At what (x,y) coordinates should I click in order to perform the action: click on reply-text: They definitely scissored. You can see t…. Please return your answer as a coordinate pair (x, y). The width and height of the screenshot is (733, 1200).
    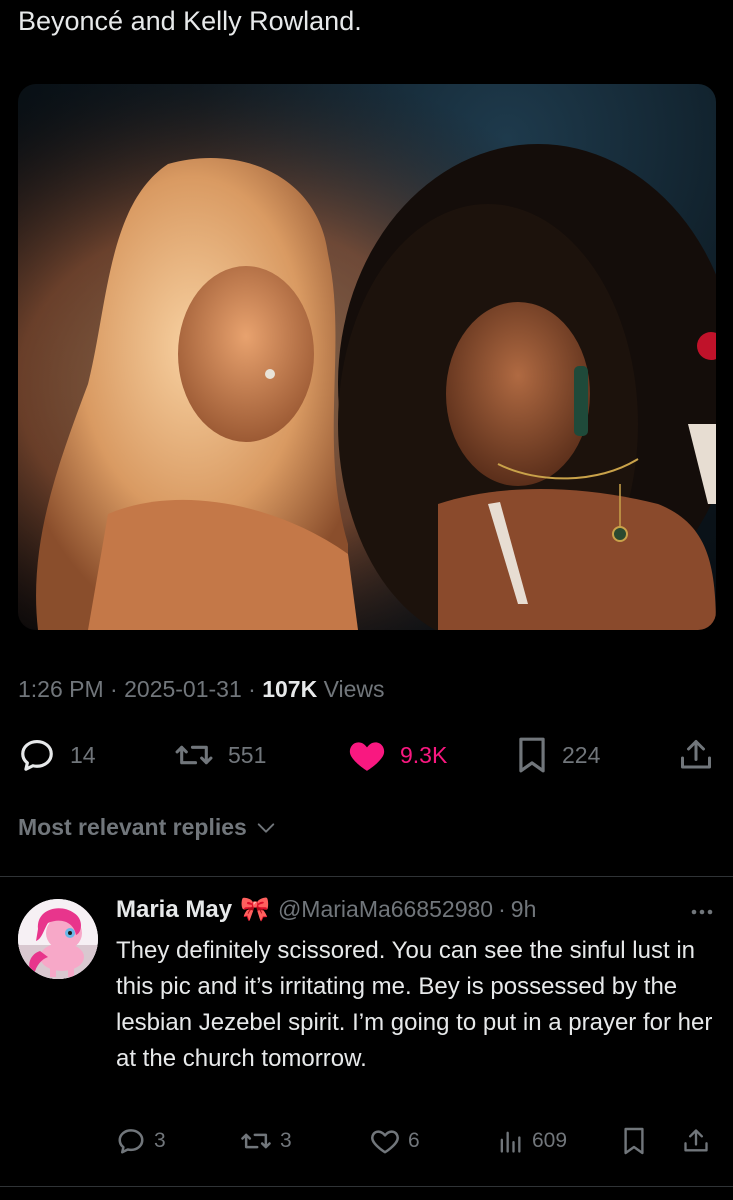
    Looking at the image, I should click on (414, 1004).